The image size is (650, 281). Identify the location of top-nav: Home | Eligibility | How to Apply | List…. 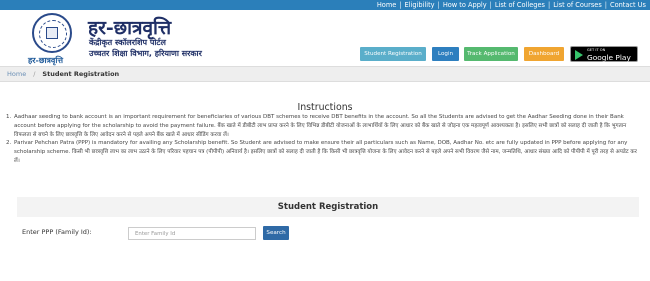
(511, 5).